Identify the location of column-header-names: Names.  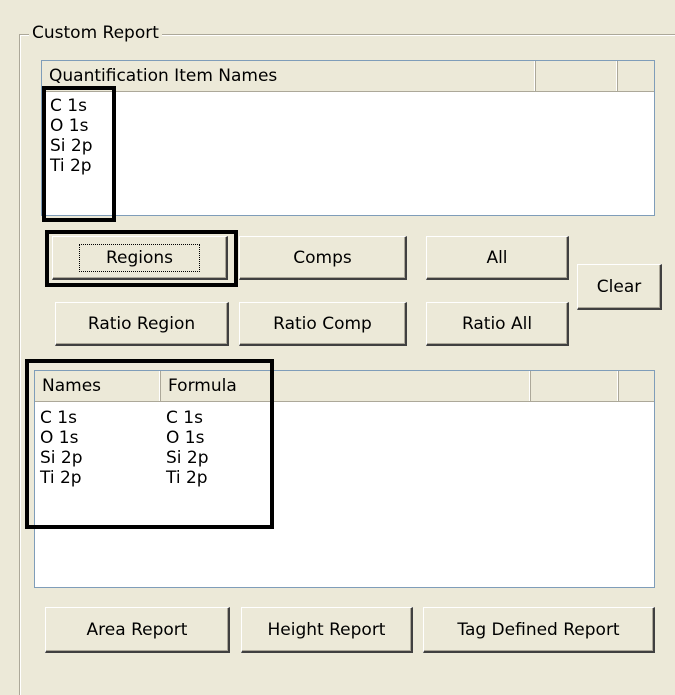
(98, 386).